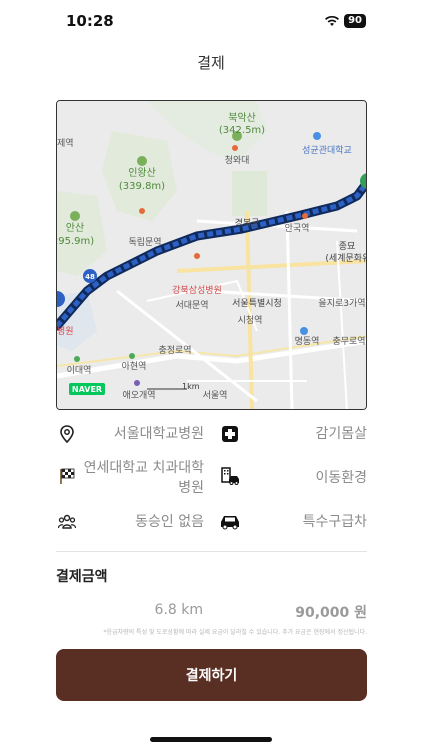 This screenshot has height=750, width=422. Describe the element at coordinates (242, 130) in the screenshot. I see `svg-text: (342.5m)` at that location.